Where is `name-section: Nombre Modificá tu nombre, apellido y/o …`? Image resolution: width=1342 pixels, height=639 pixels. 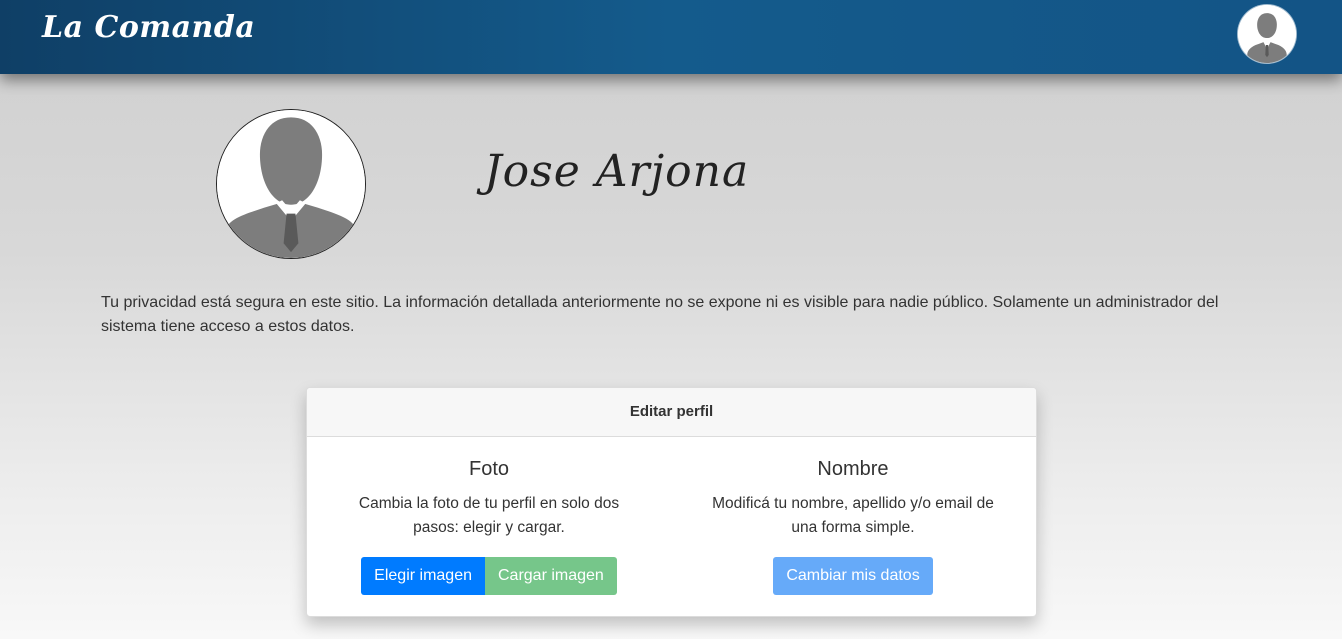 name-section: Nombre Modificá tu nombre, apellido y/o … is located at coordinates (853, 516).